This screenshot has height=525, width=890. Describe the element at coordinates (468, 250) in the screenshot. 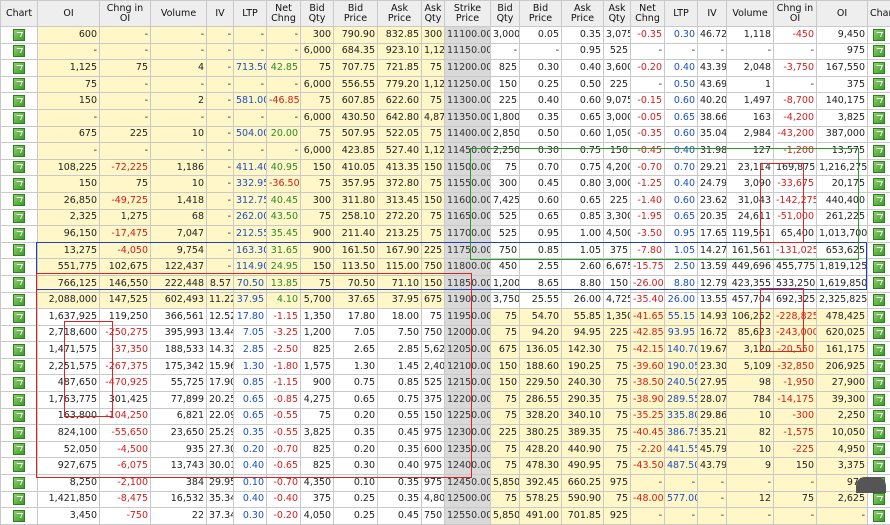

I see `strike-price-cell: 11750.00` at that location.